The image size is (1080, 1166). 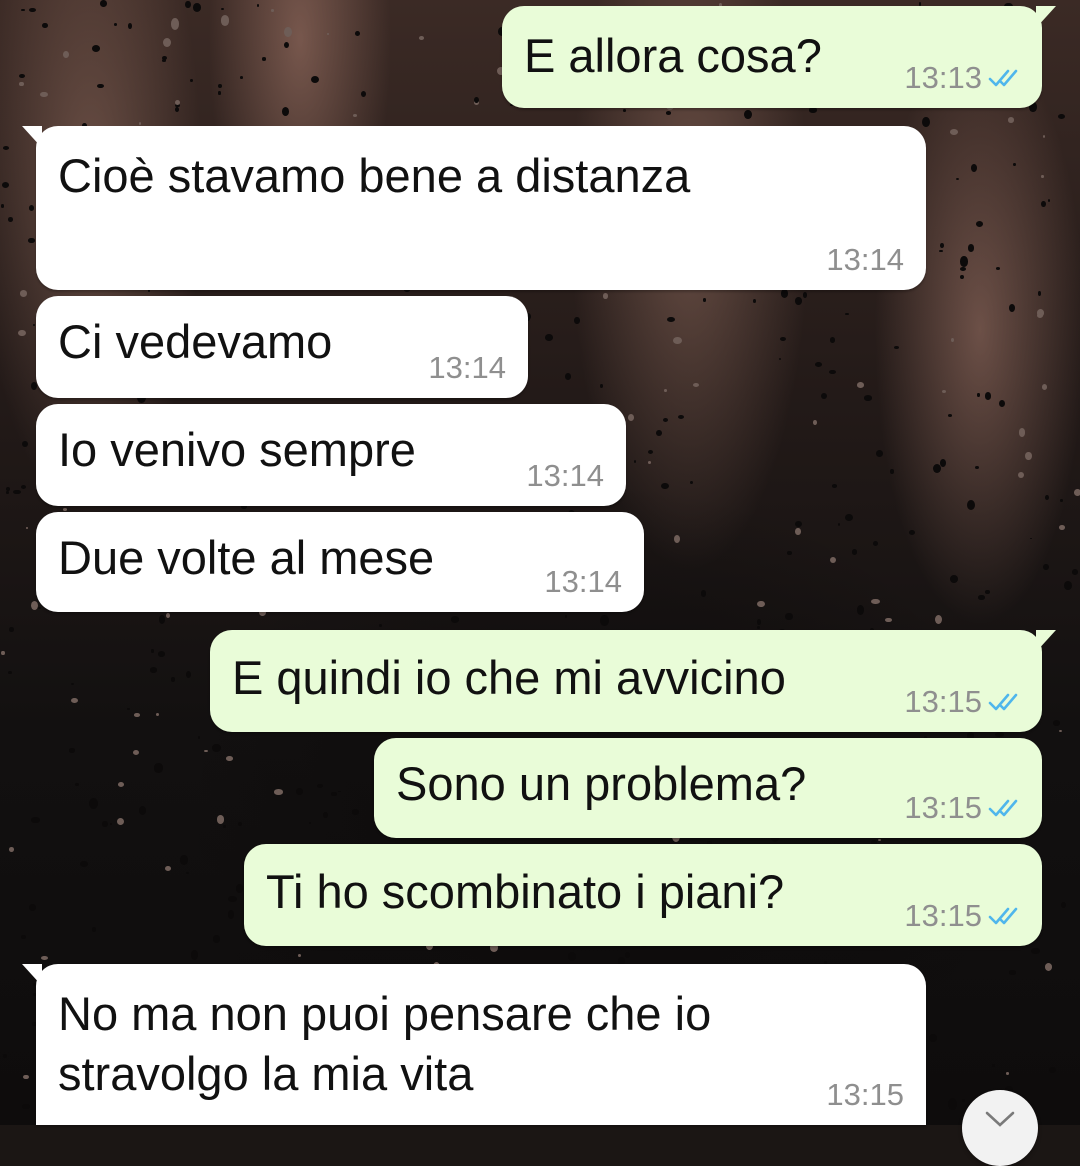 I want to click on message-text: Due volte al mese, so click(x=246, y=557).